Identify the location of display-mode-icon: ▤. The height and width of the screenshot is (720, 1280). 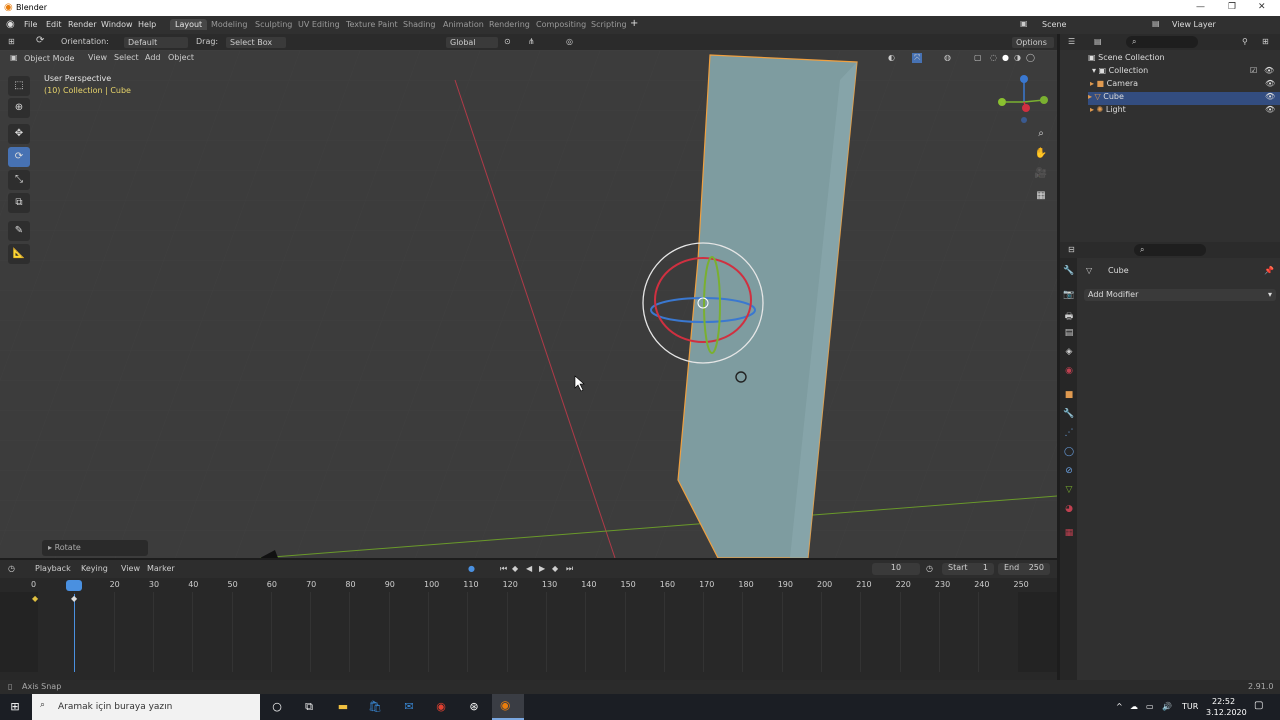
(1098, 41).